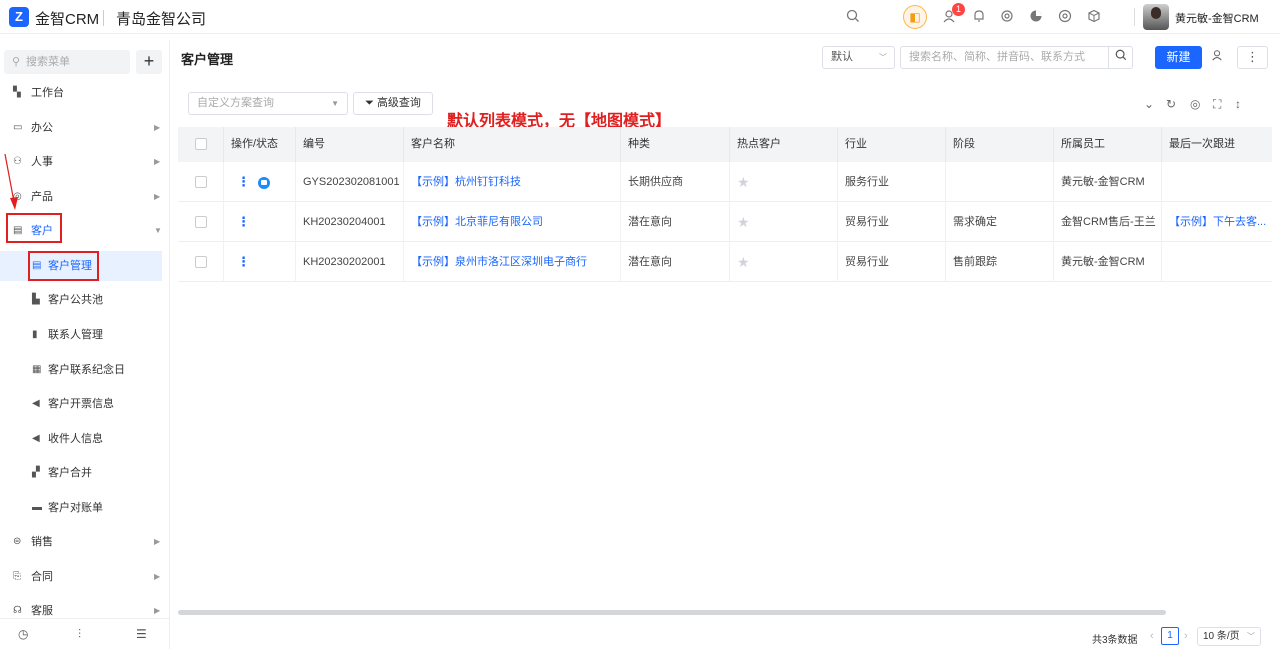 The height and width of the screenshot is (649, 1280). I want to click on sidebar-subitem-merge: ▞ 客户合并, so click(81, 473).